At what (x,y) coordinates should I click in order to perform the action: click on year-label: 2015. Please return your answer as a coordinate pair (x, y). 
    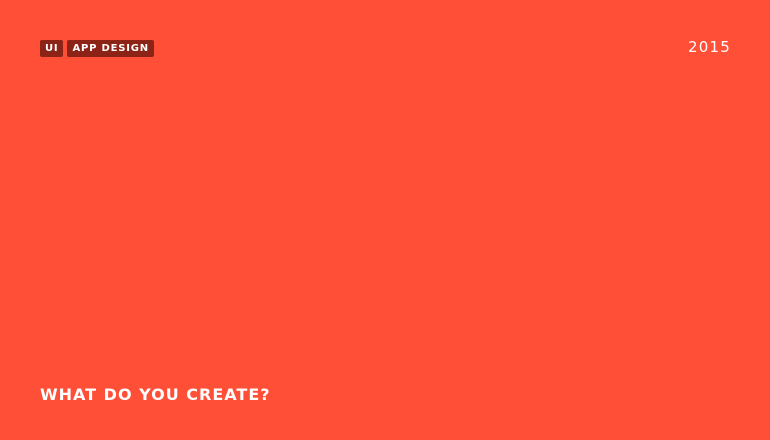
    Looking at the image, I should click on (709, 47).